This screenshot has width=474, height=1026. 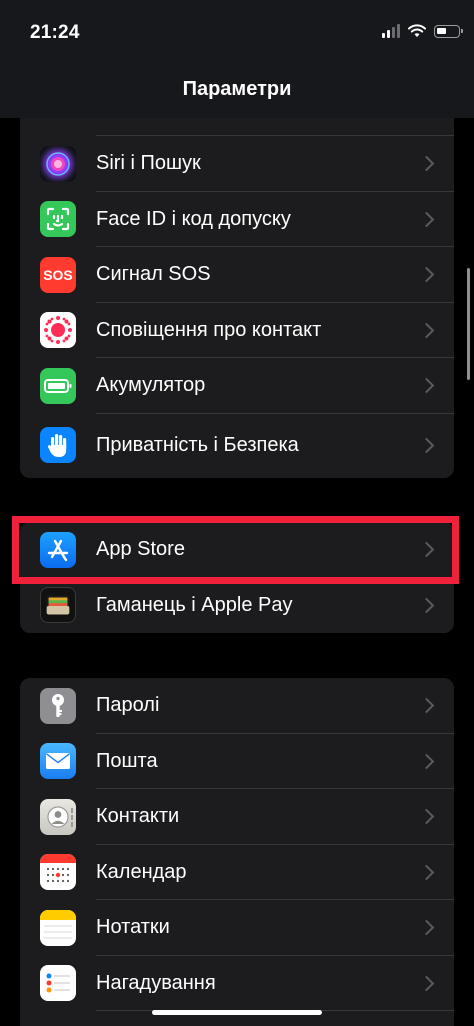 I want to click on cellular-signal-icon, so click(x=391, y=31).